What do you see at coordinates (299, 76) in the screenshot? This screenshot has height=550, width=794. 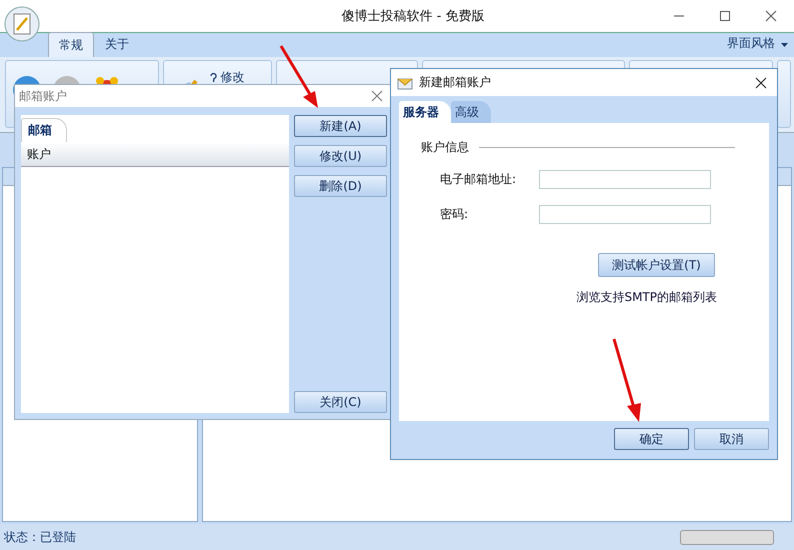 I see `annotation-arrow` at bounding box center [299, 76].